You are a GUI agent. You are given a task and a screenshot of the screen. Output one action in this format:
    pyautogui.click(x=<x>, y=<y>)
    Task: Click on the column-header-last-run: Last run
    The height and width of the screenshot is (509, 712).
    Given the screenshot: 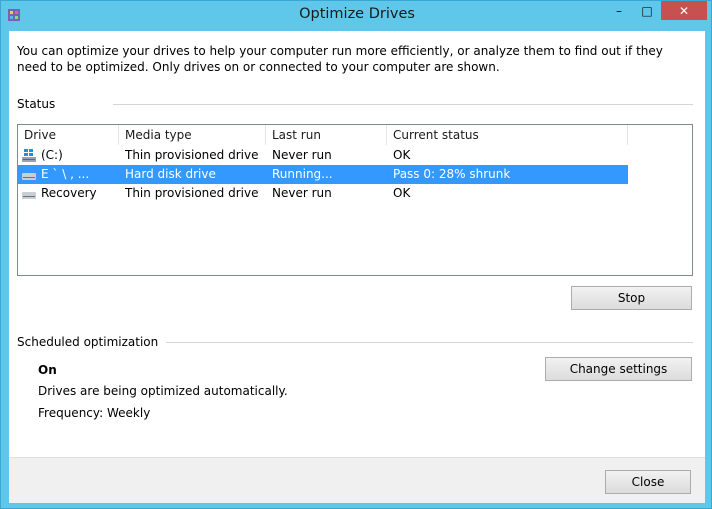 What is the action you would take?
    pyautogui.click(x=326, y=135)
    